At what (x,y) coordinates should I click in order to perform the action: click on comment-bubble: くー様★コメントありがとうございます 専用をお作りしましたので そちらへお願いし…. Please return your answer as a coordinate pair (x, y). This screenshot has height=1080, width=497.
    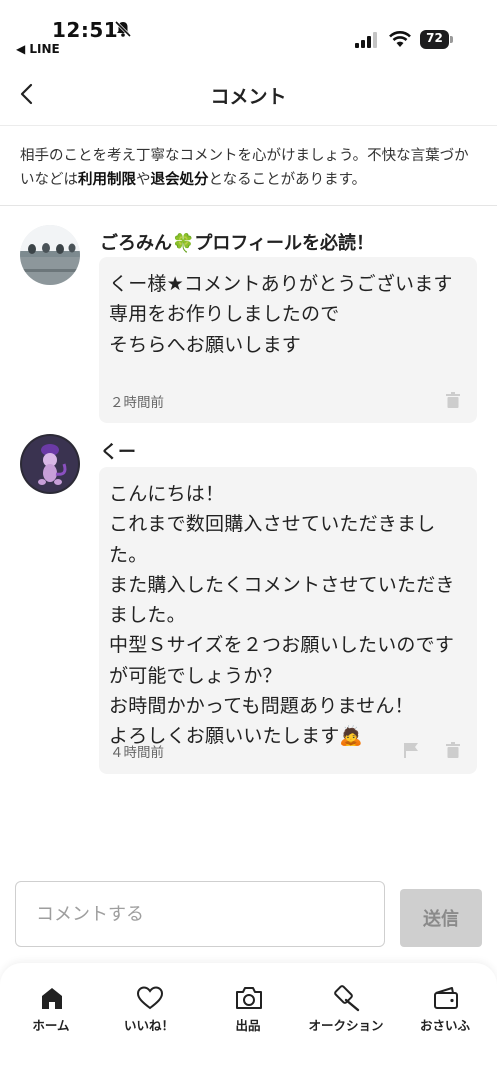
    Looking at the image, I should click on (288, 340).